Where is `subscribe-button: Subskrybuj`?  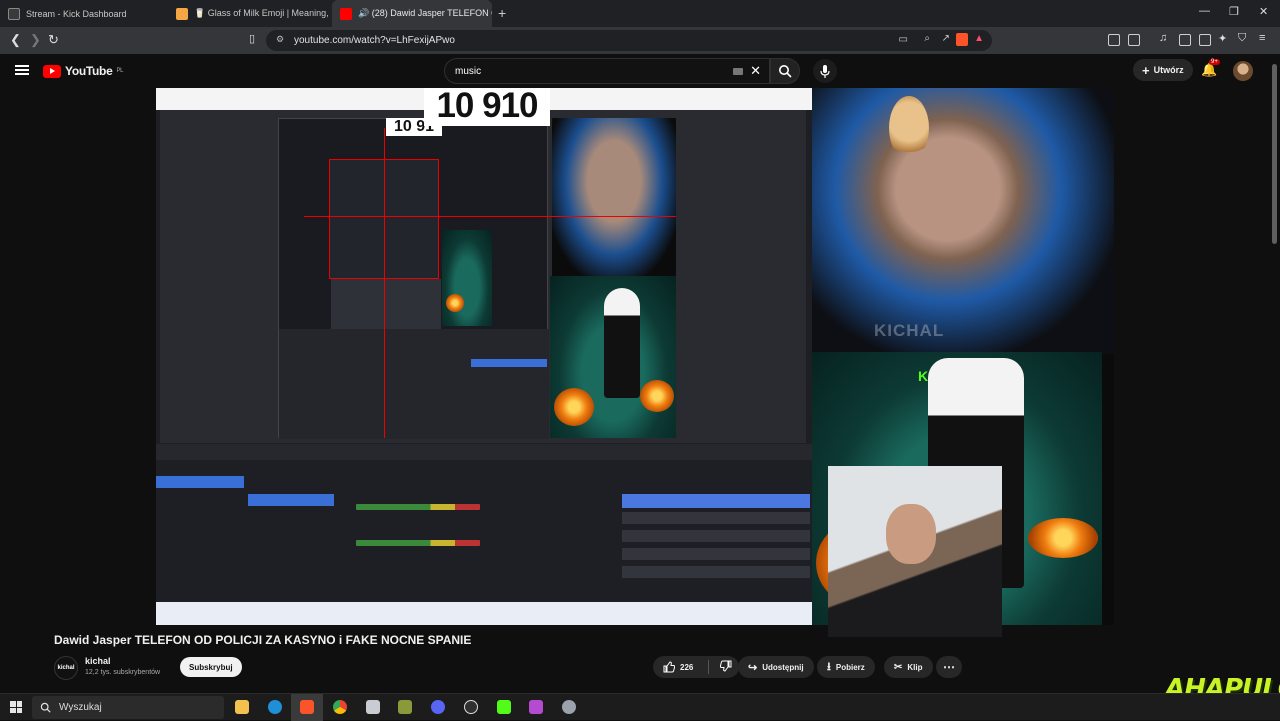
subscribe-button: Subskrybuj is located at coordinates (211, 667).